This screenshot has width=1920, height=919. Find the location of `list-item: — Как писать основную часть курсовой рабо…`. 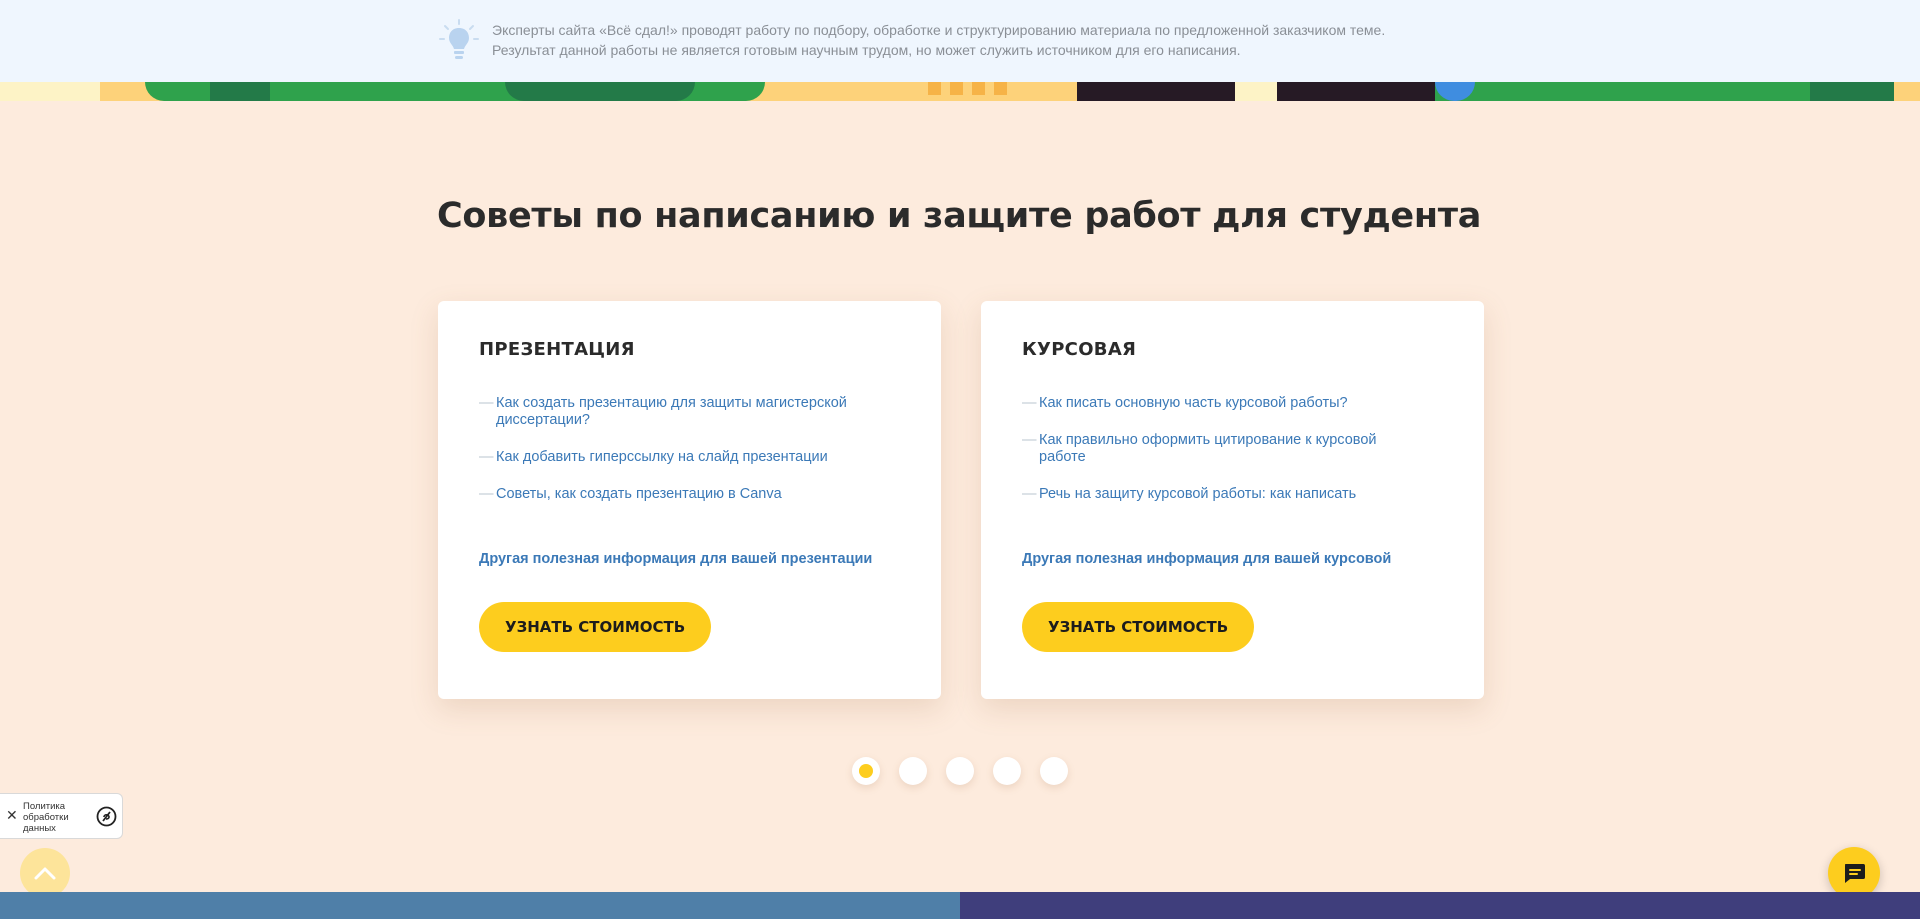

list-item: — Как писать основную часть курсовой рабо… is located at coordinates (1222, 403).